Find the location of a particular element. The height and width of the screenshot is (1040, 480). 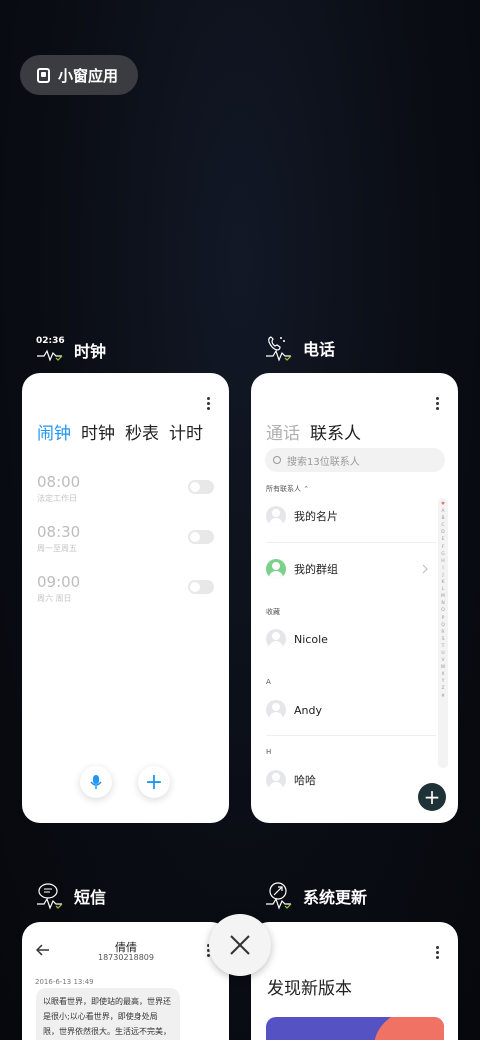

alphabet-index-letter: I is located at coordinates (442, 568).